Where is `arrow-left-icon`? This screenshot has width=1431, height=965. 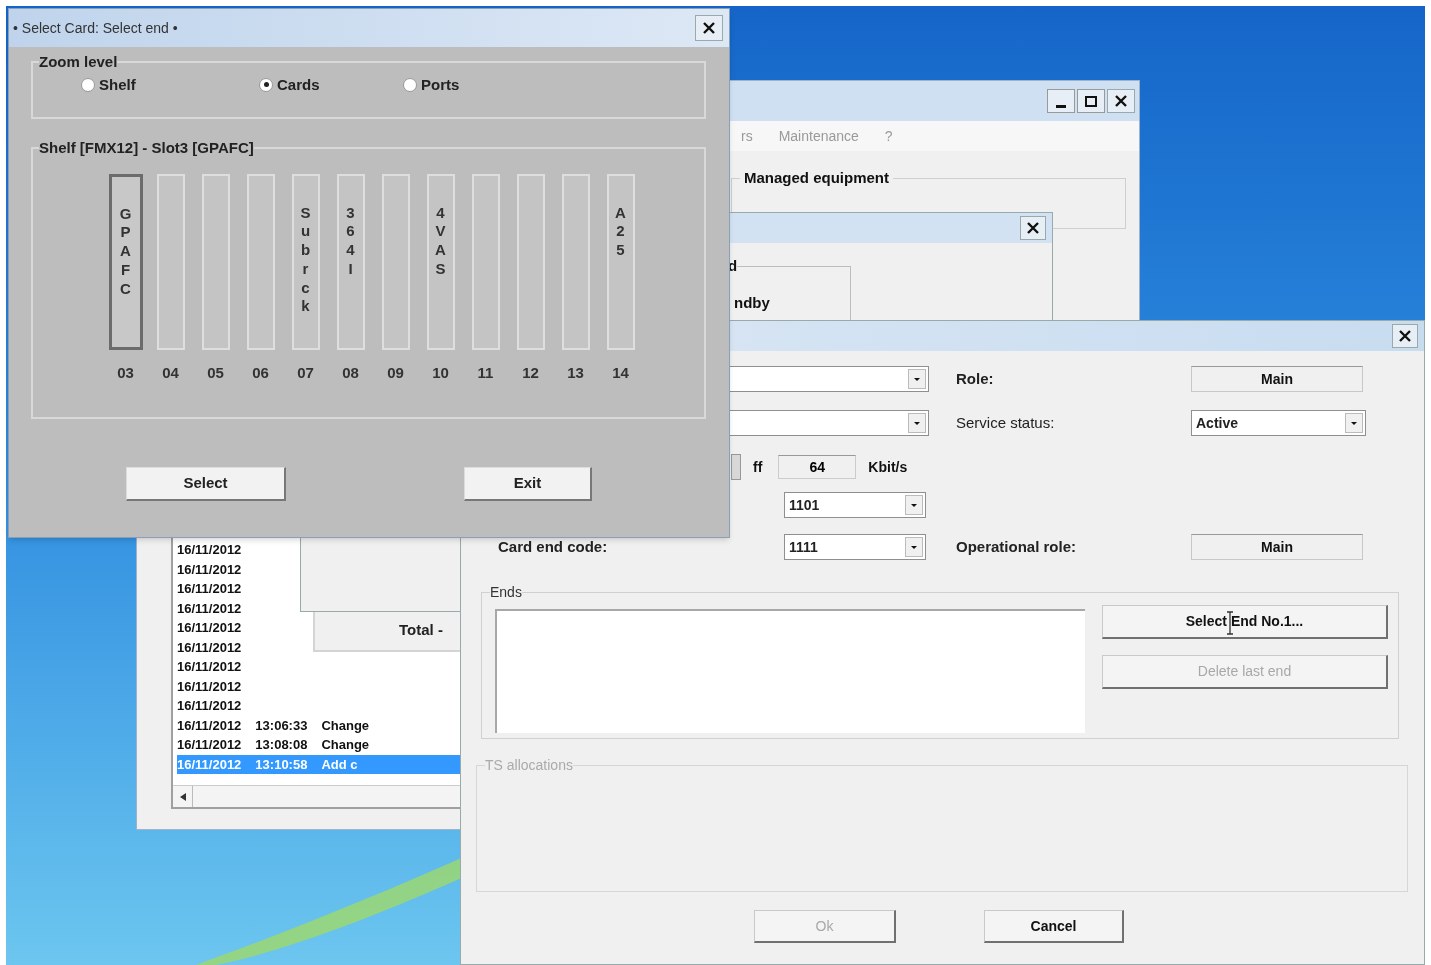
arrow-left-icon is located at coordinates (182, 796).